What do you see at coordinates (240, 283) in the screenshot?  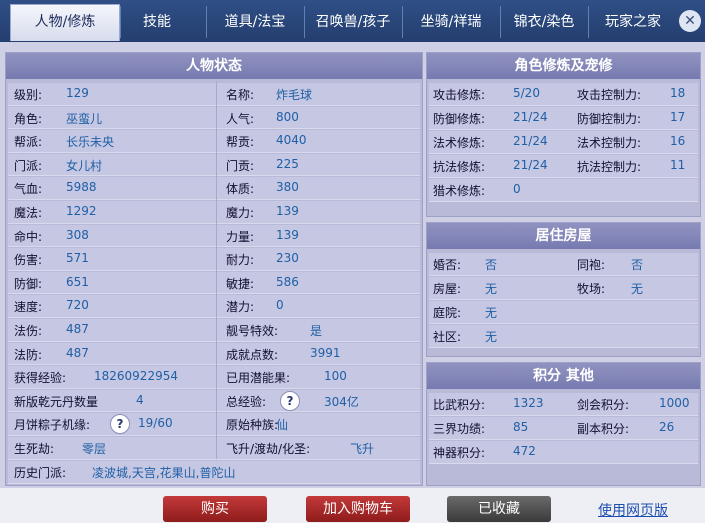 I see `field-label: 敏捷:` at bounding box center [240, 283].